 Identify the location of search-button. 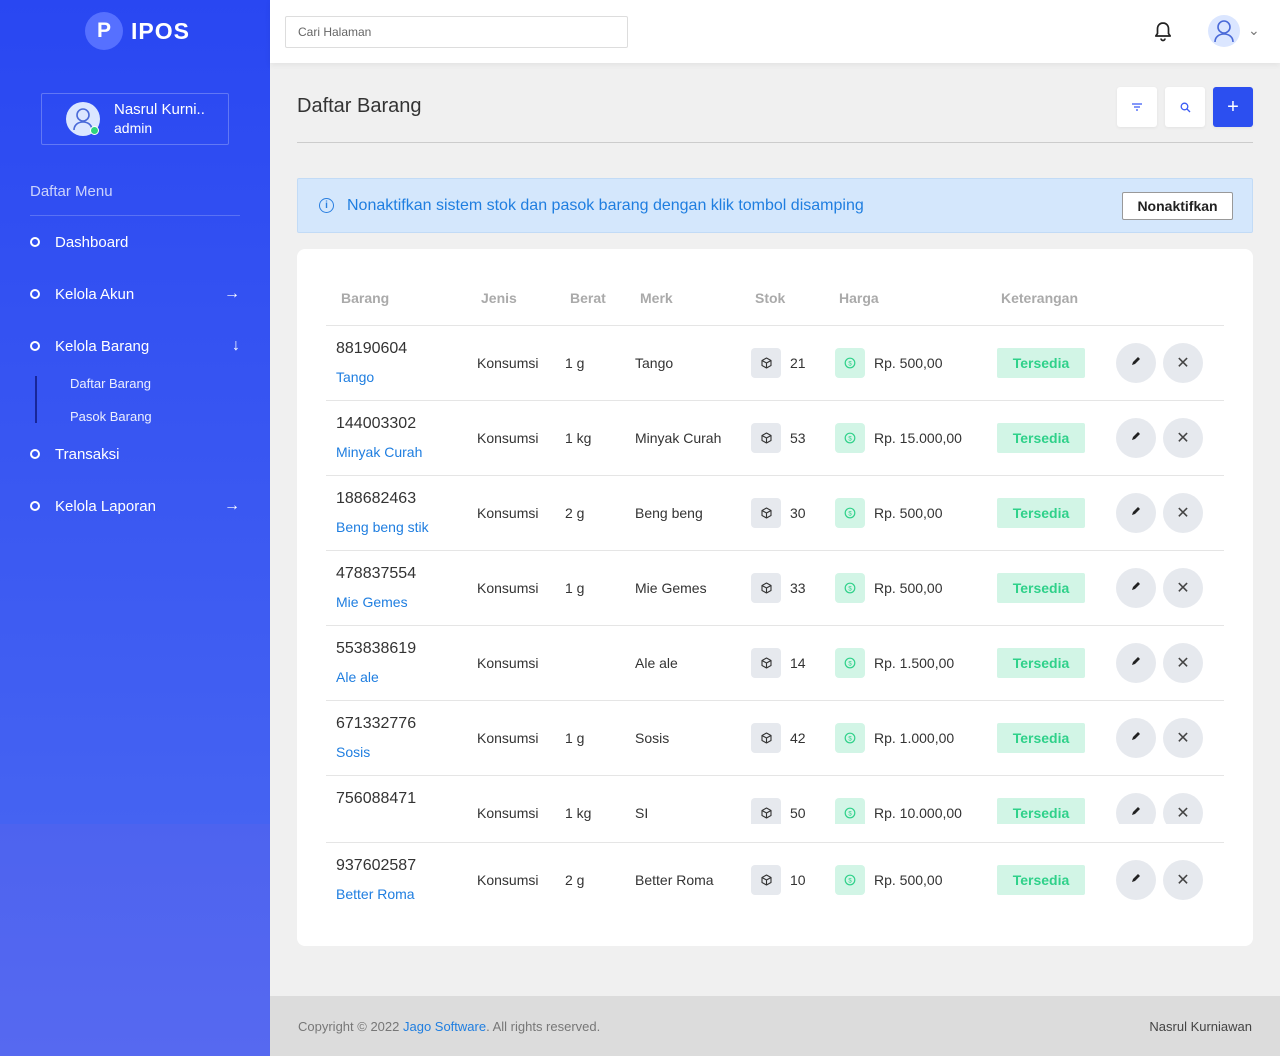
(1185, 107).